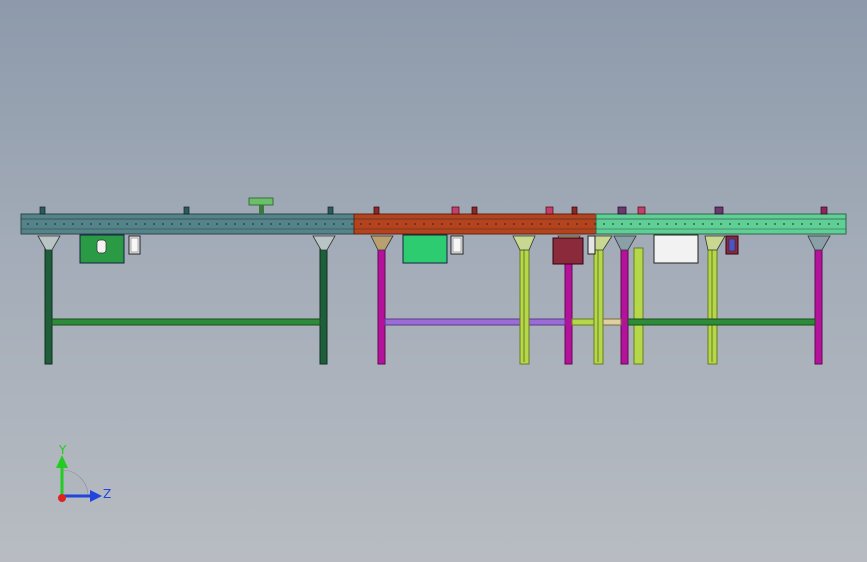  Describe the element at coordinates (75, 483) in the screenshot. I see `triad-arc` at that location.